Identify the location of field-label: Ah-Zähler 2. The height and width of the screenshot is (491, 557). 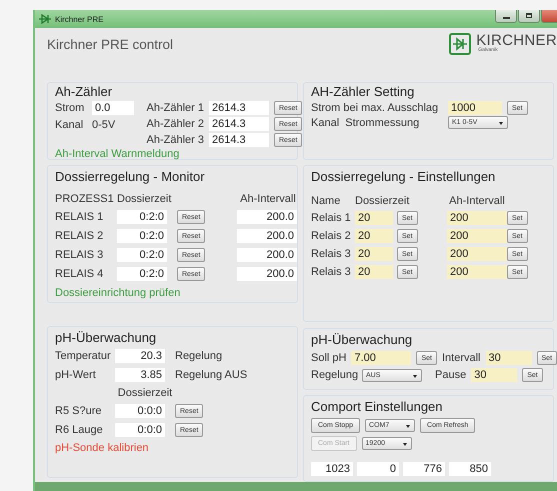
(175, 124).